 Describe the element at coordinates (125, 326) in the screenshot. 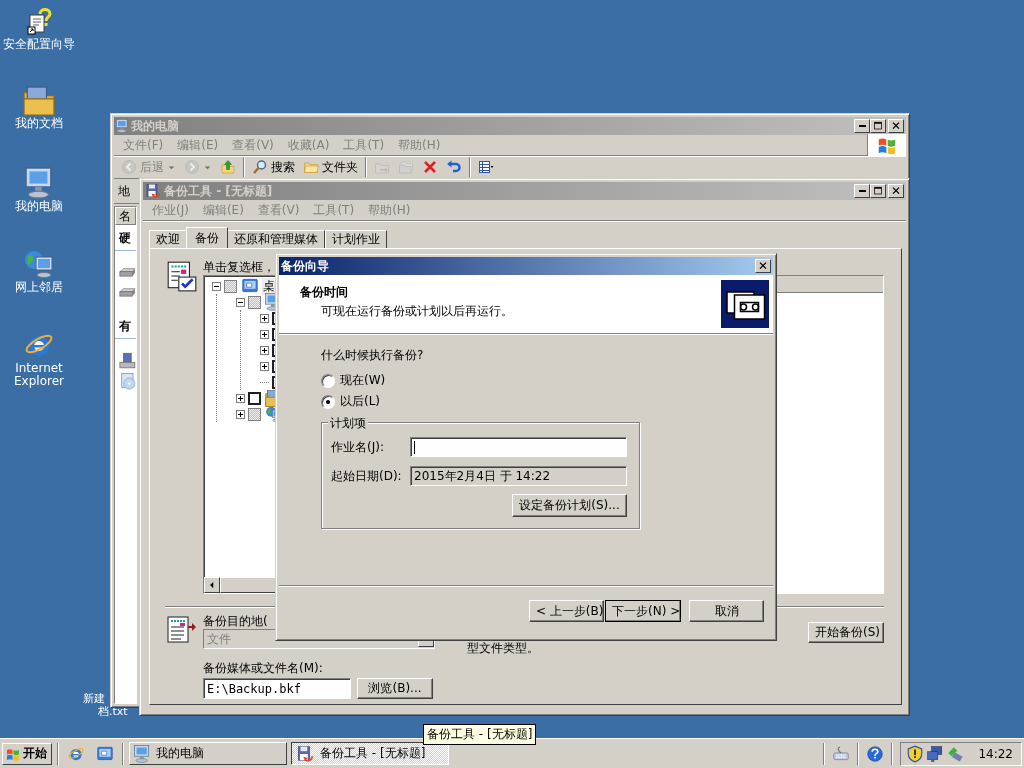

I see `group-heading: 有` at that location.